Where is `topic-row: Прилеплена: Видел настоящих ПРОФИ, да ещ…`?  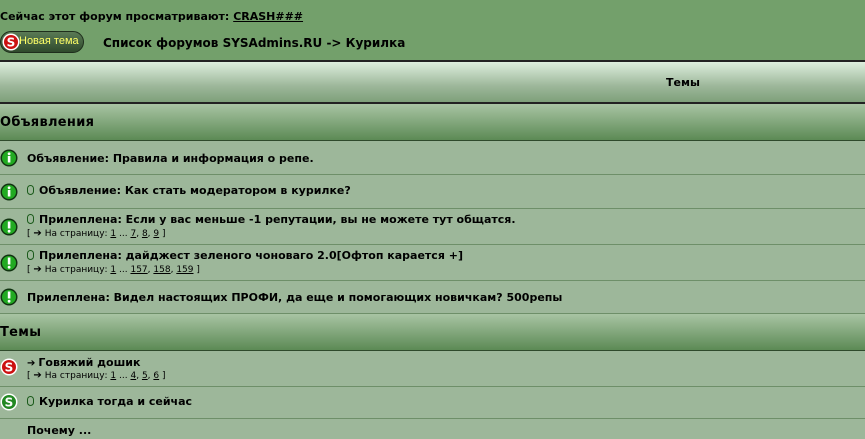 topic-row: Прилеплена: Видел настоящих ПРОФИ, да ещ… is located at coordinates (432, 297).